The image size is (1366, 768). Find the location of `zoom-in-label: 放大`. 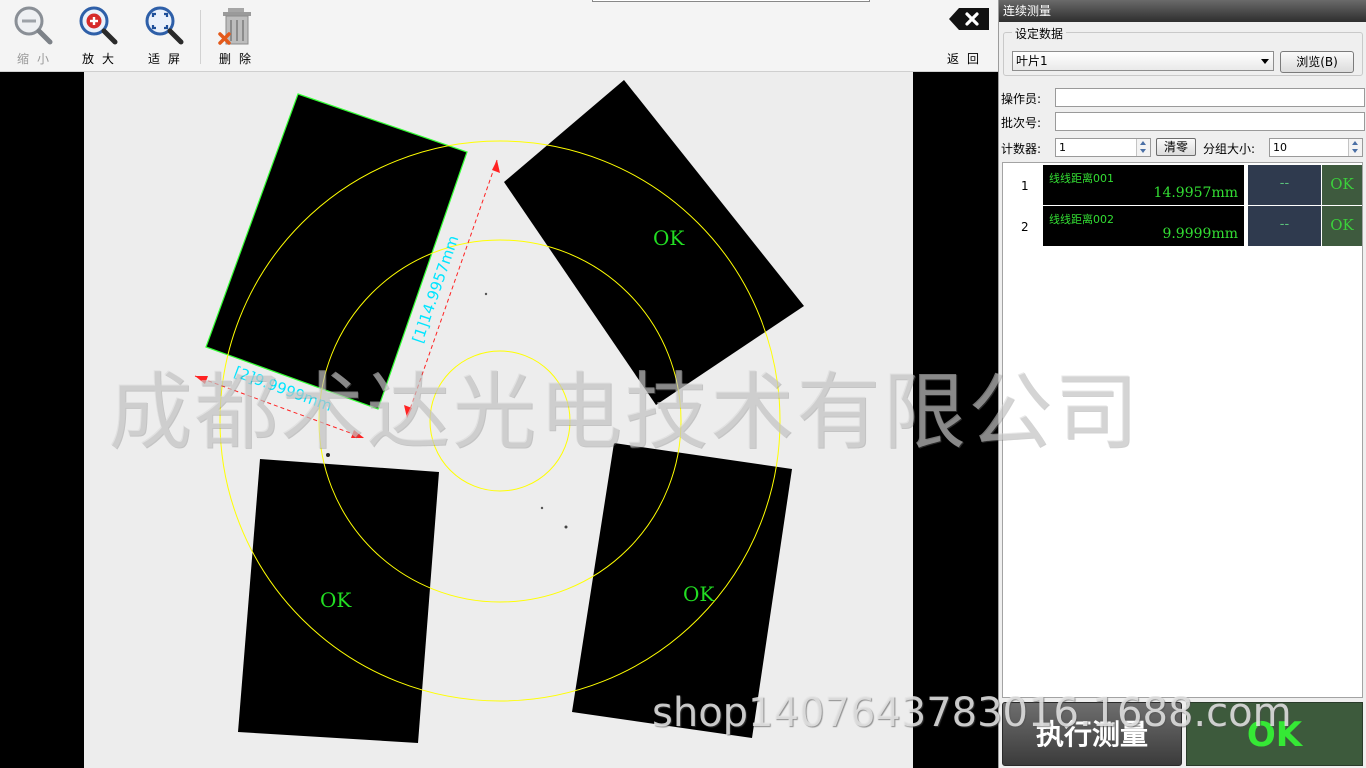

zoom-in-label: 放大 is located at coordinates (101, 59).